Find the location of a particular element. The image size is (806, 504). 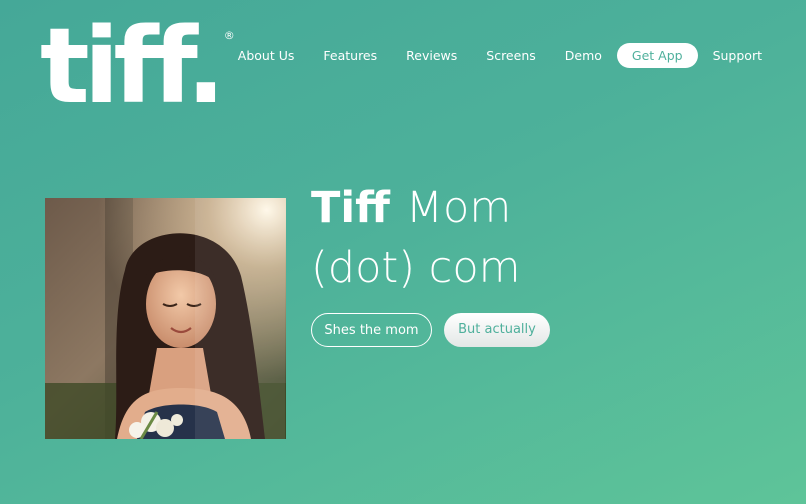

shes-the-mom-button: Shes the mom is located at coordinates (371, 330).